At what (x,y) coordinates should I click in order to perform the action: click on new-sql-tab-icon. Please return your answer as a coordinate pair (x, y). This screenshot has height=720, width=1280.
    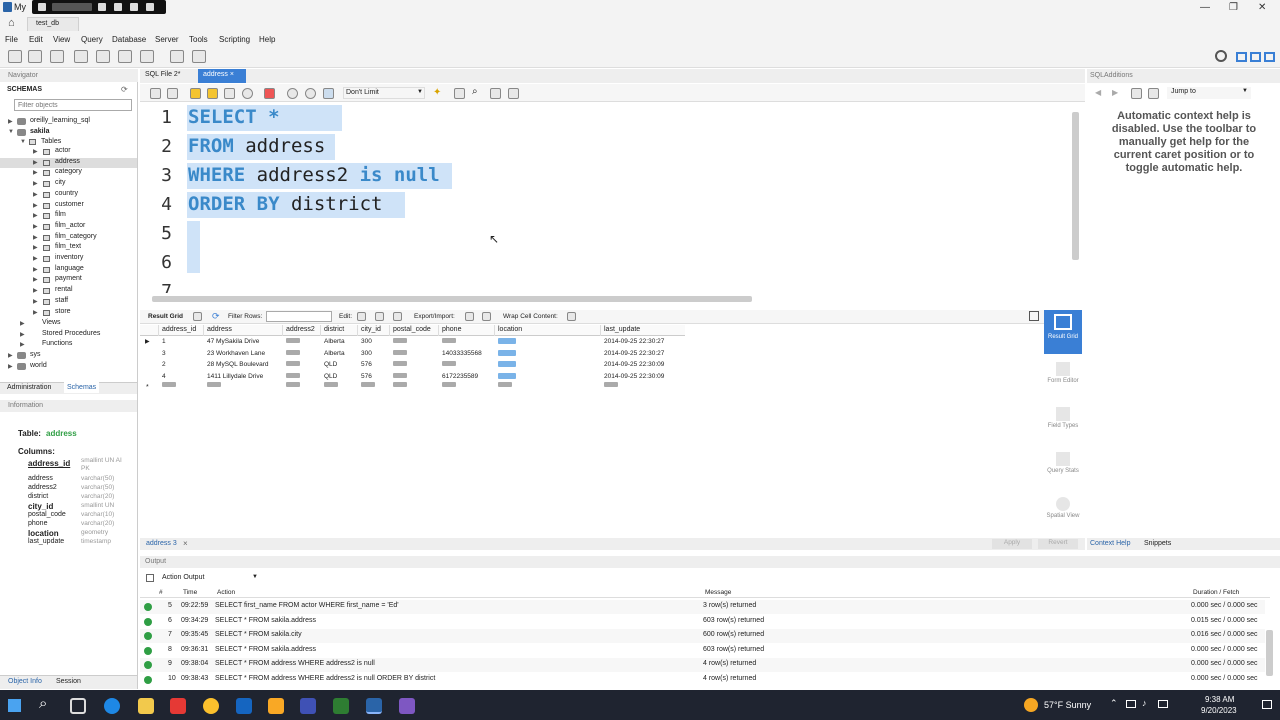
    Looking at the image, I should click on (15, 56).